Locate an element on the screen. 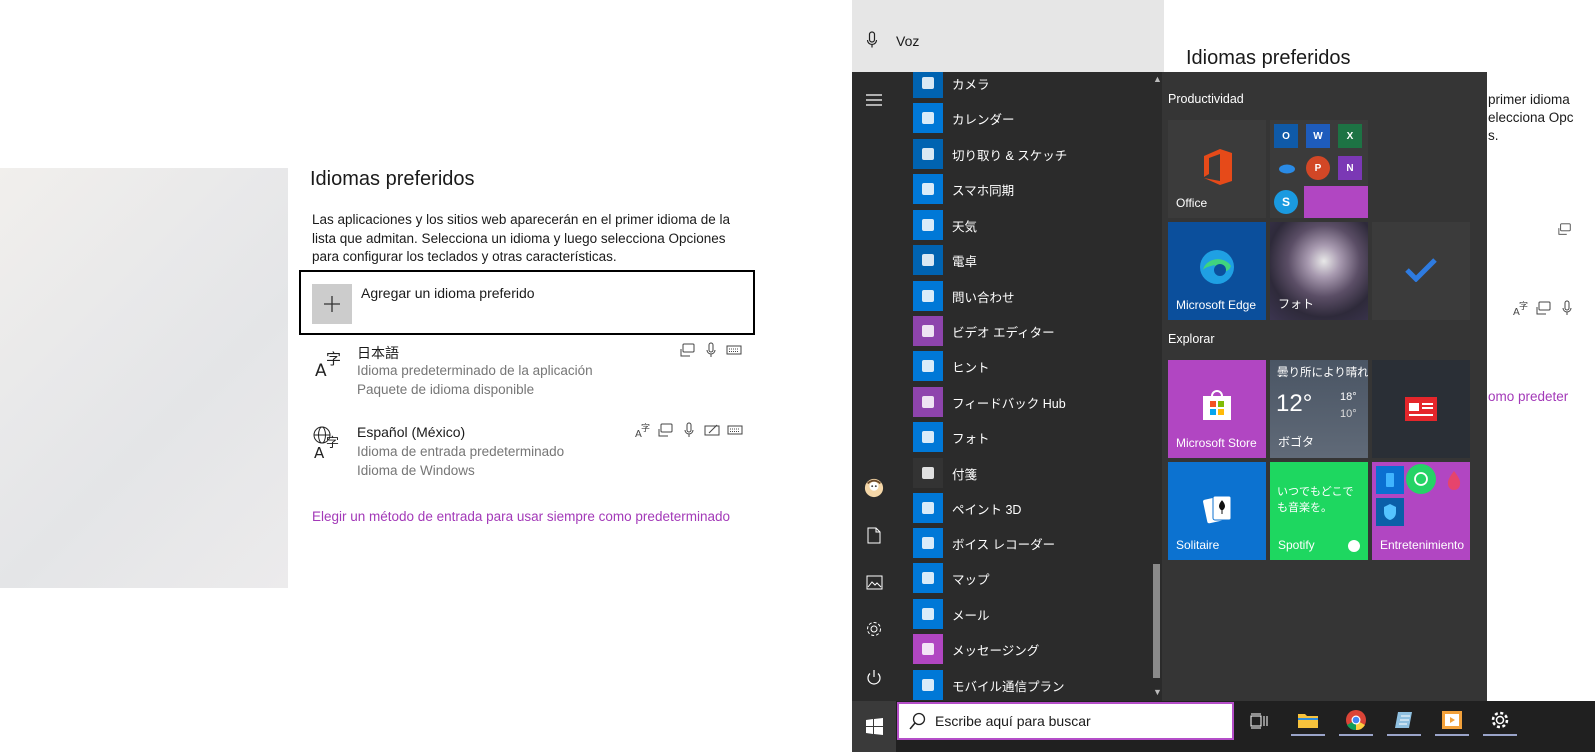  language-detail-2: Paquete de idioma disponible is located at coordinates (446, 389).